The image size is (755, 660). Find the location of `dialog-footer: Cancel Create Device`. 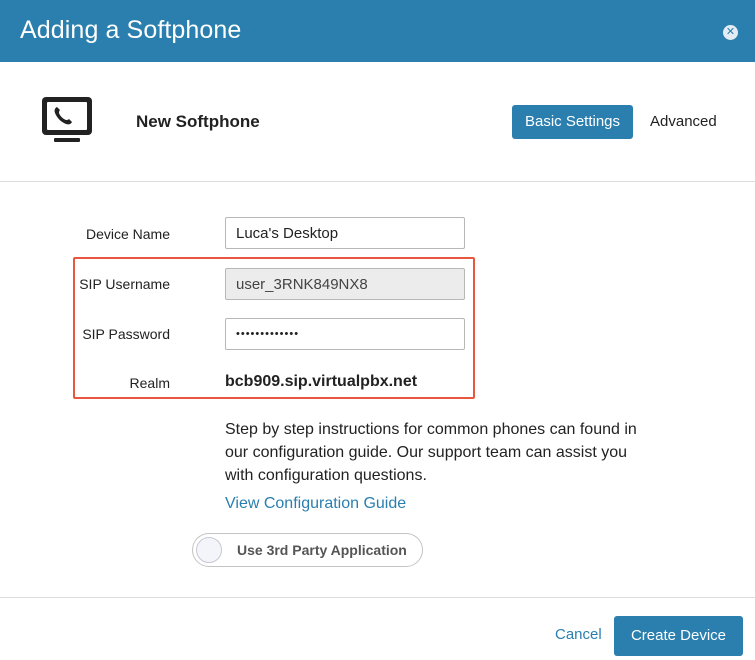

dialog-footer: Cancel Create Device is located at coordinates (377, 628).